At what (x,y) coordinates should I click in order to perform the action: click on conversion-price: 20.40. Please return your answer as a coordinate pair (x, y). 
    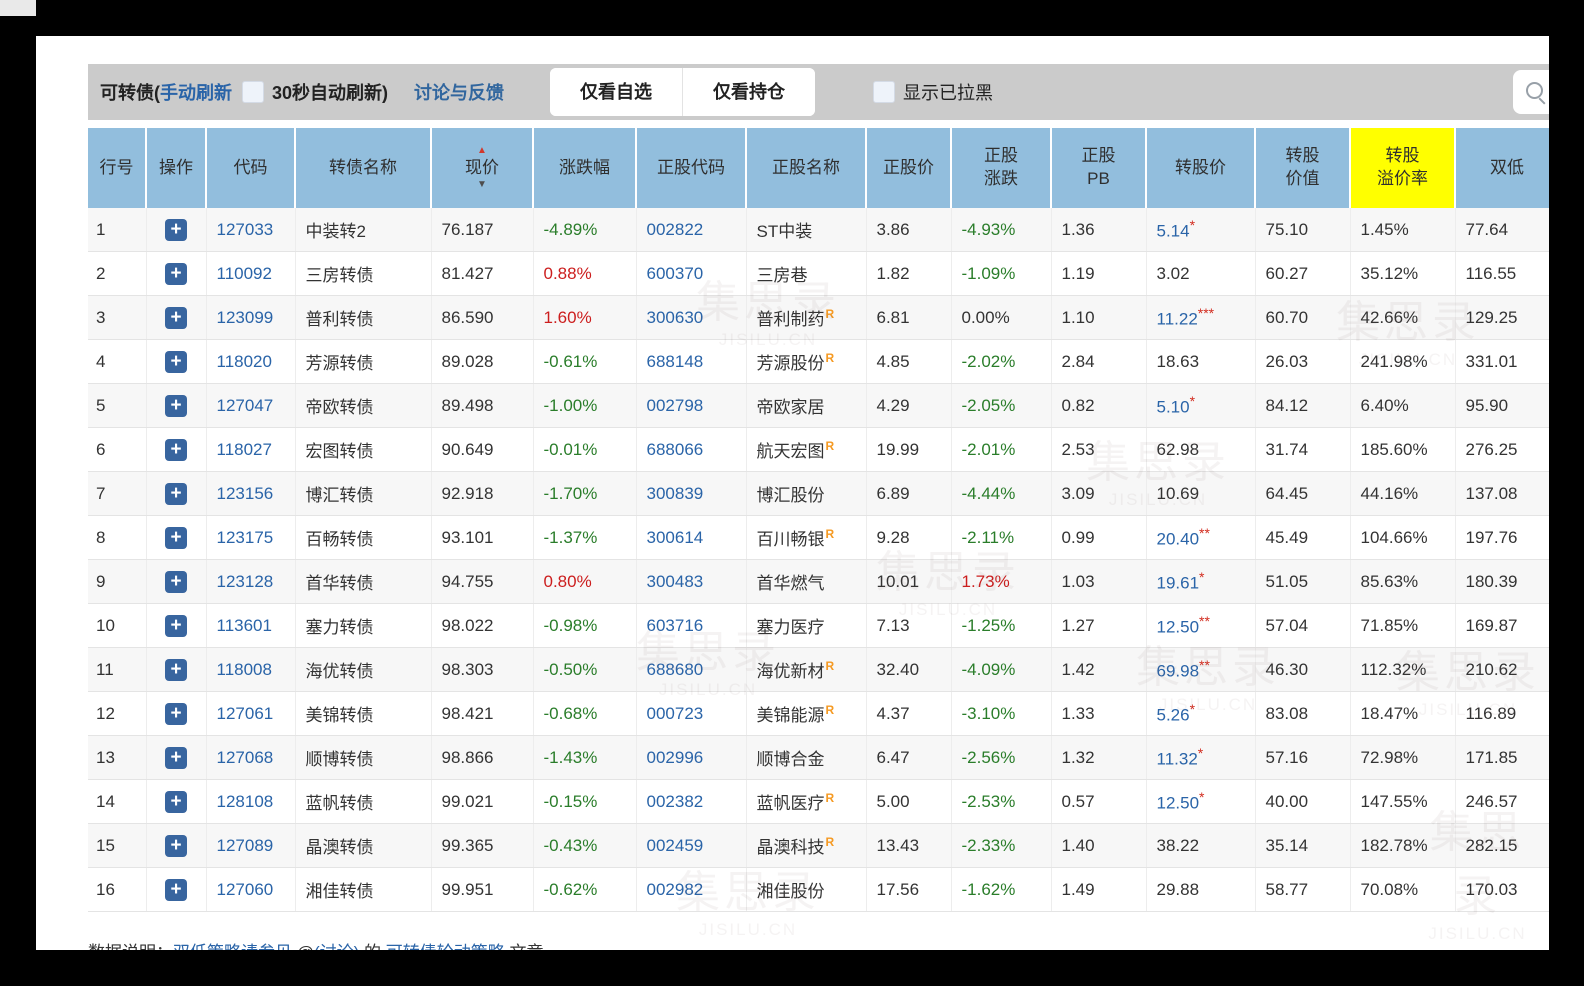
    Looking at the image, I should click on (1178, 539).